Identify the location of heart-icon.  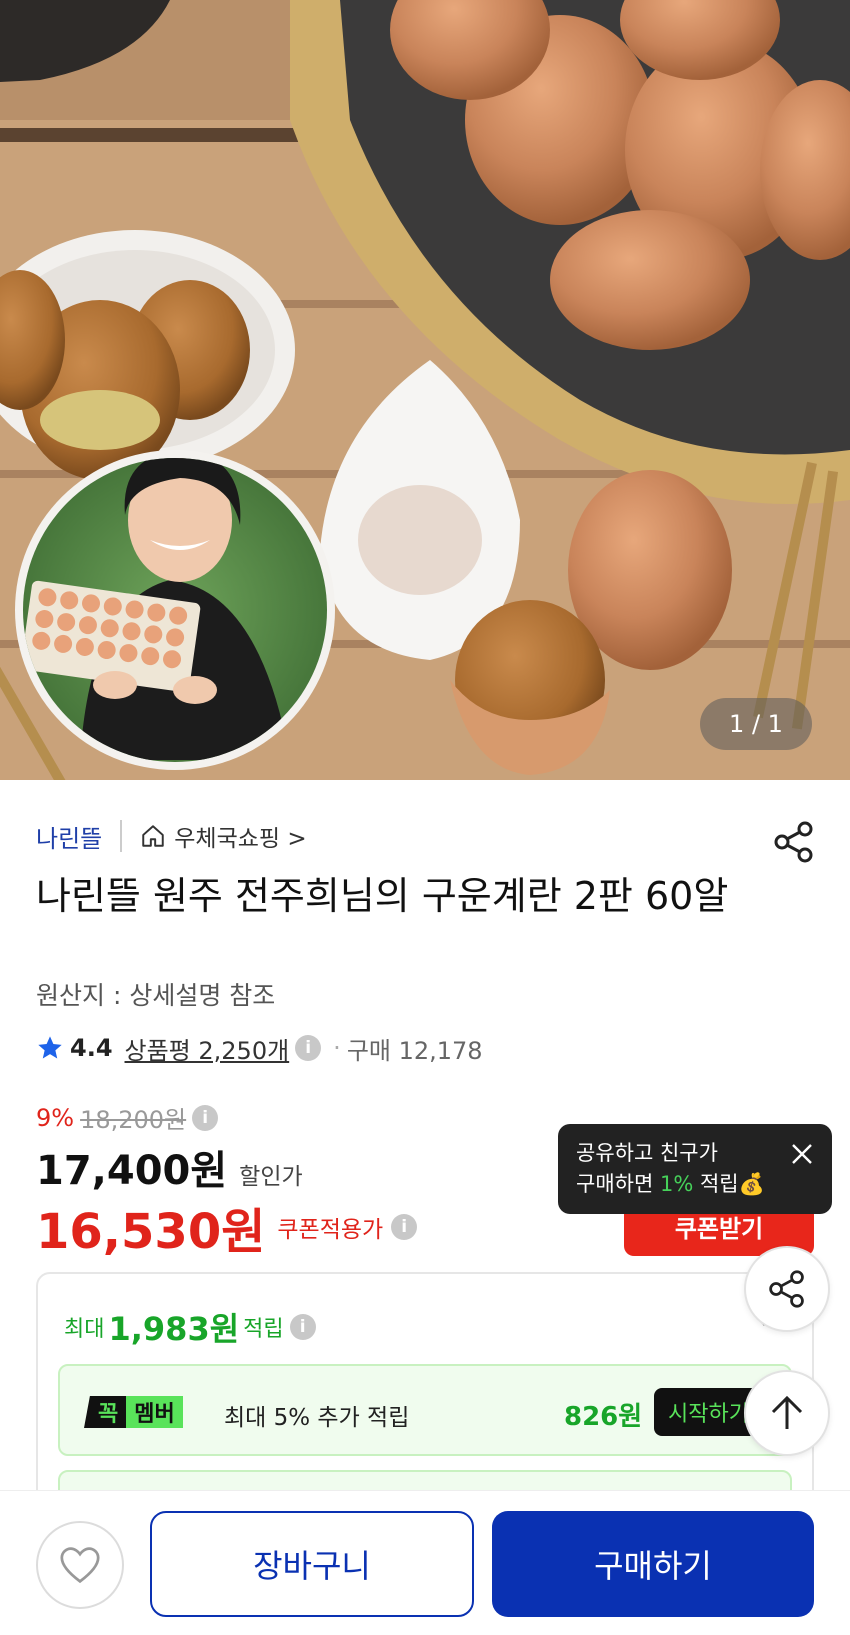
(80, 1565).